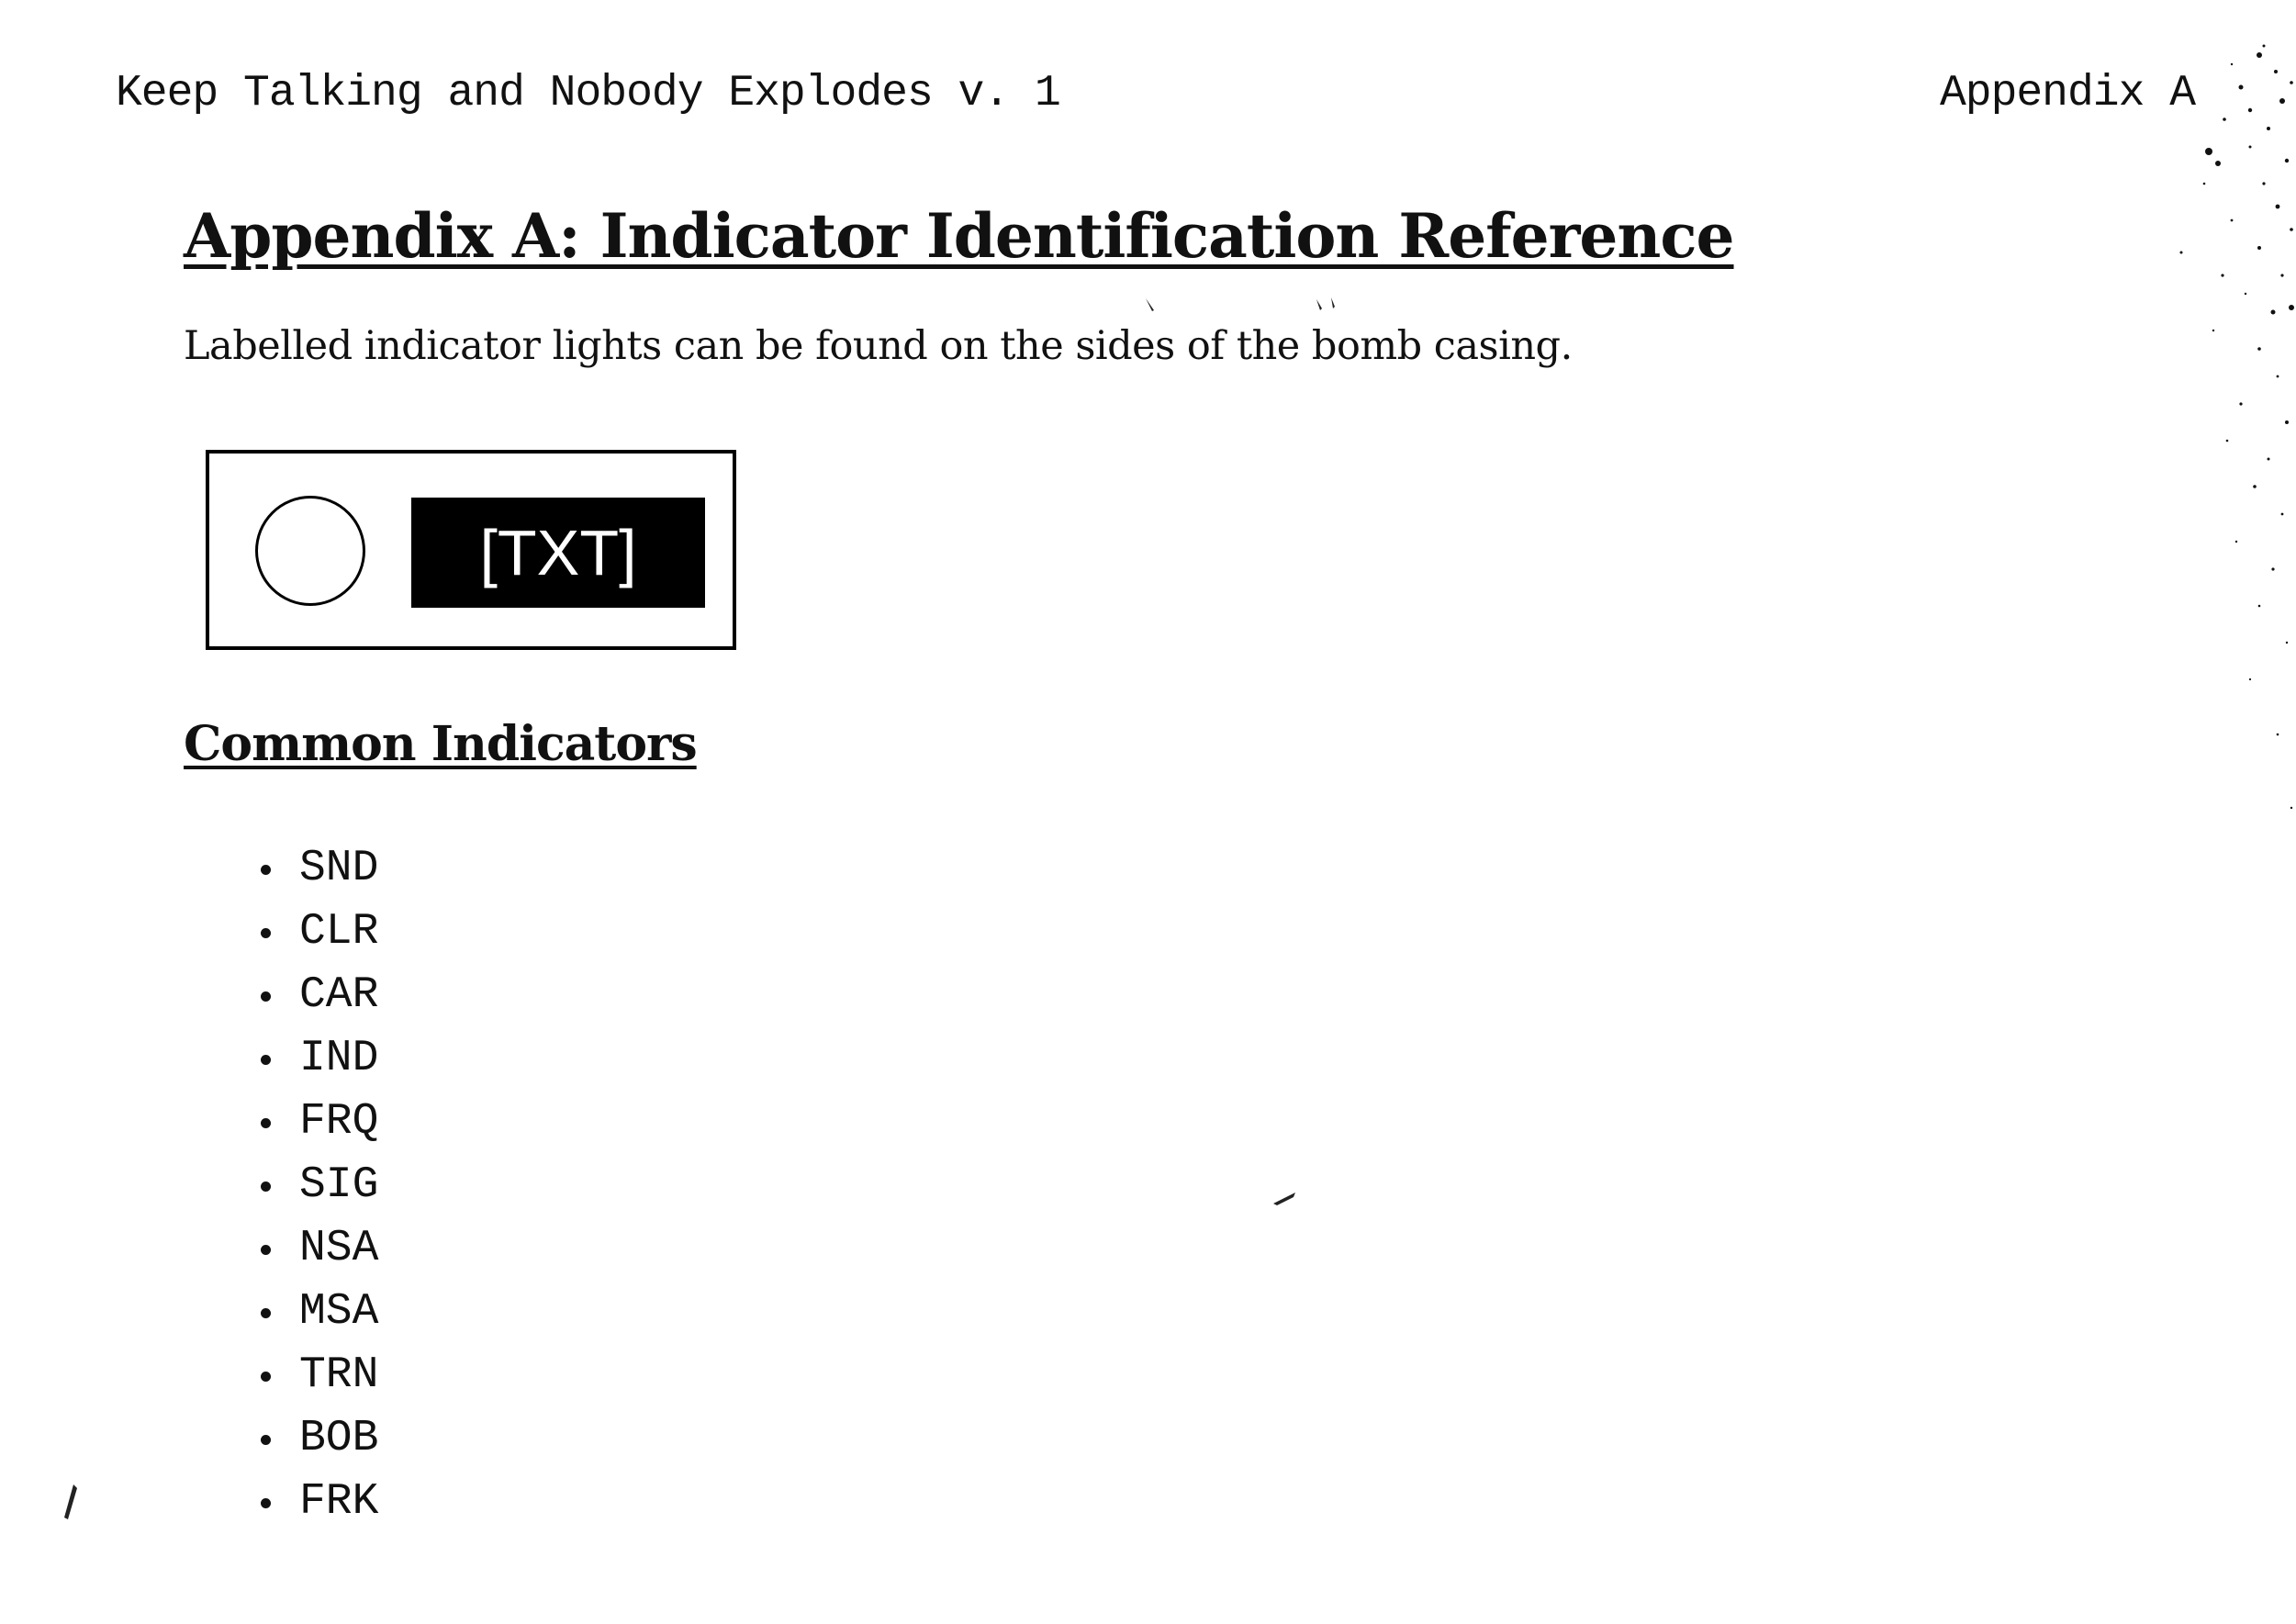 This screenshot has height=1624, width=2296. I want to click on list-item: NSA, so click(319, 1249).